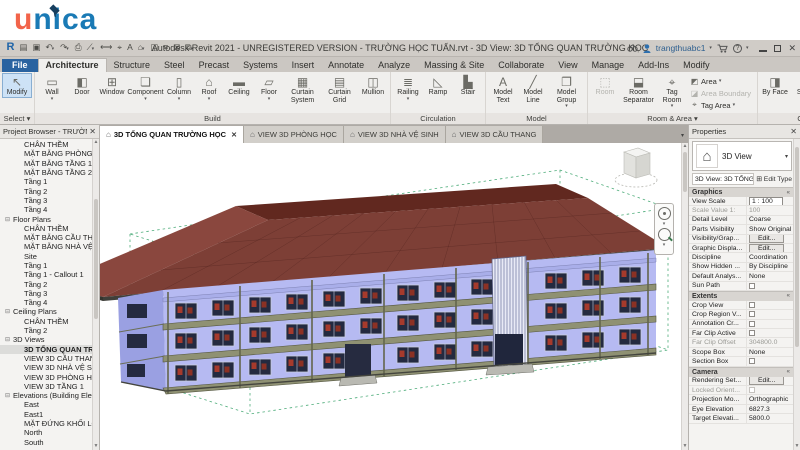 The image size is (800, 450). I want to click on tree-item: East1, so click(46, 414).